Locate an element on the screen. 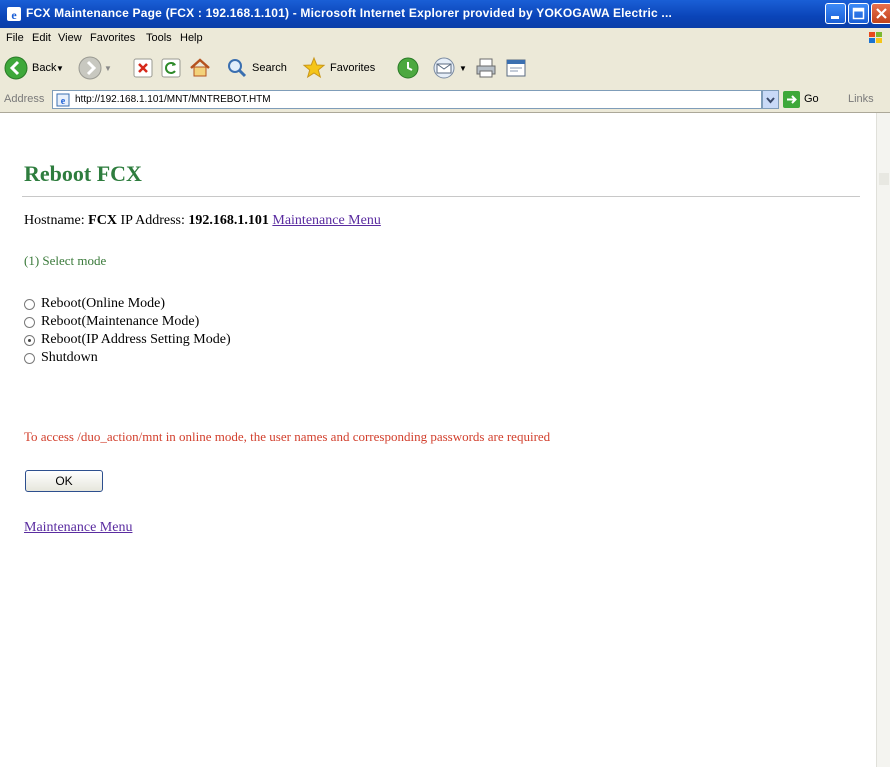 This screenshot has width=890, height=767. star-icon is located at coordinates (314, 67).